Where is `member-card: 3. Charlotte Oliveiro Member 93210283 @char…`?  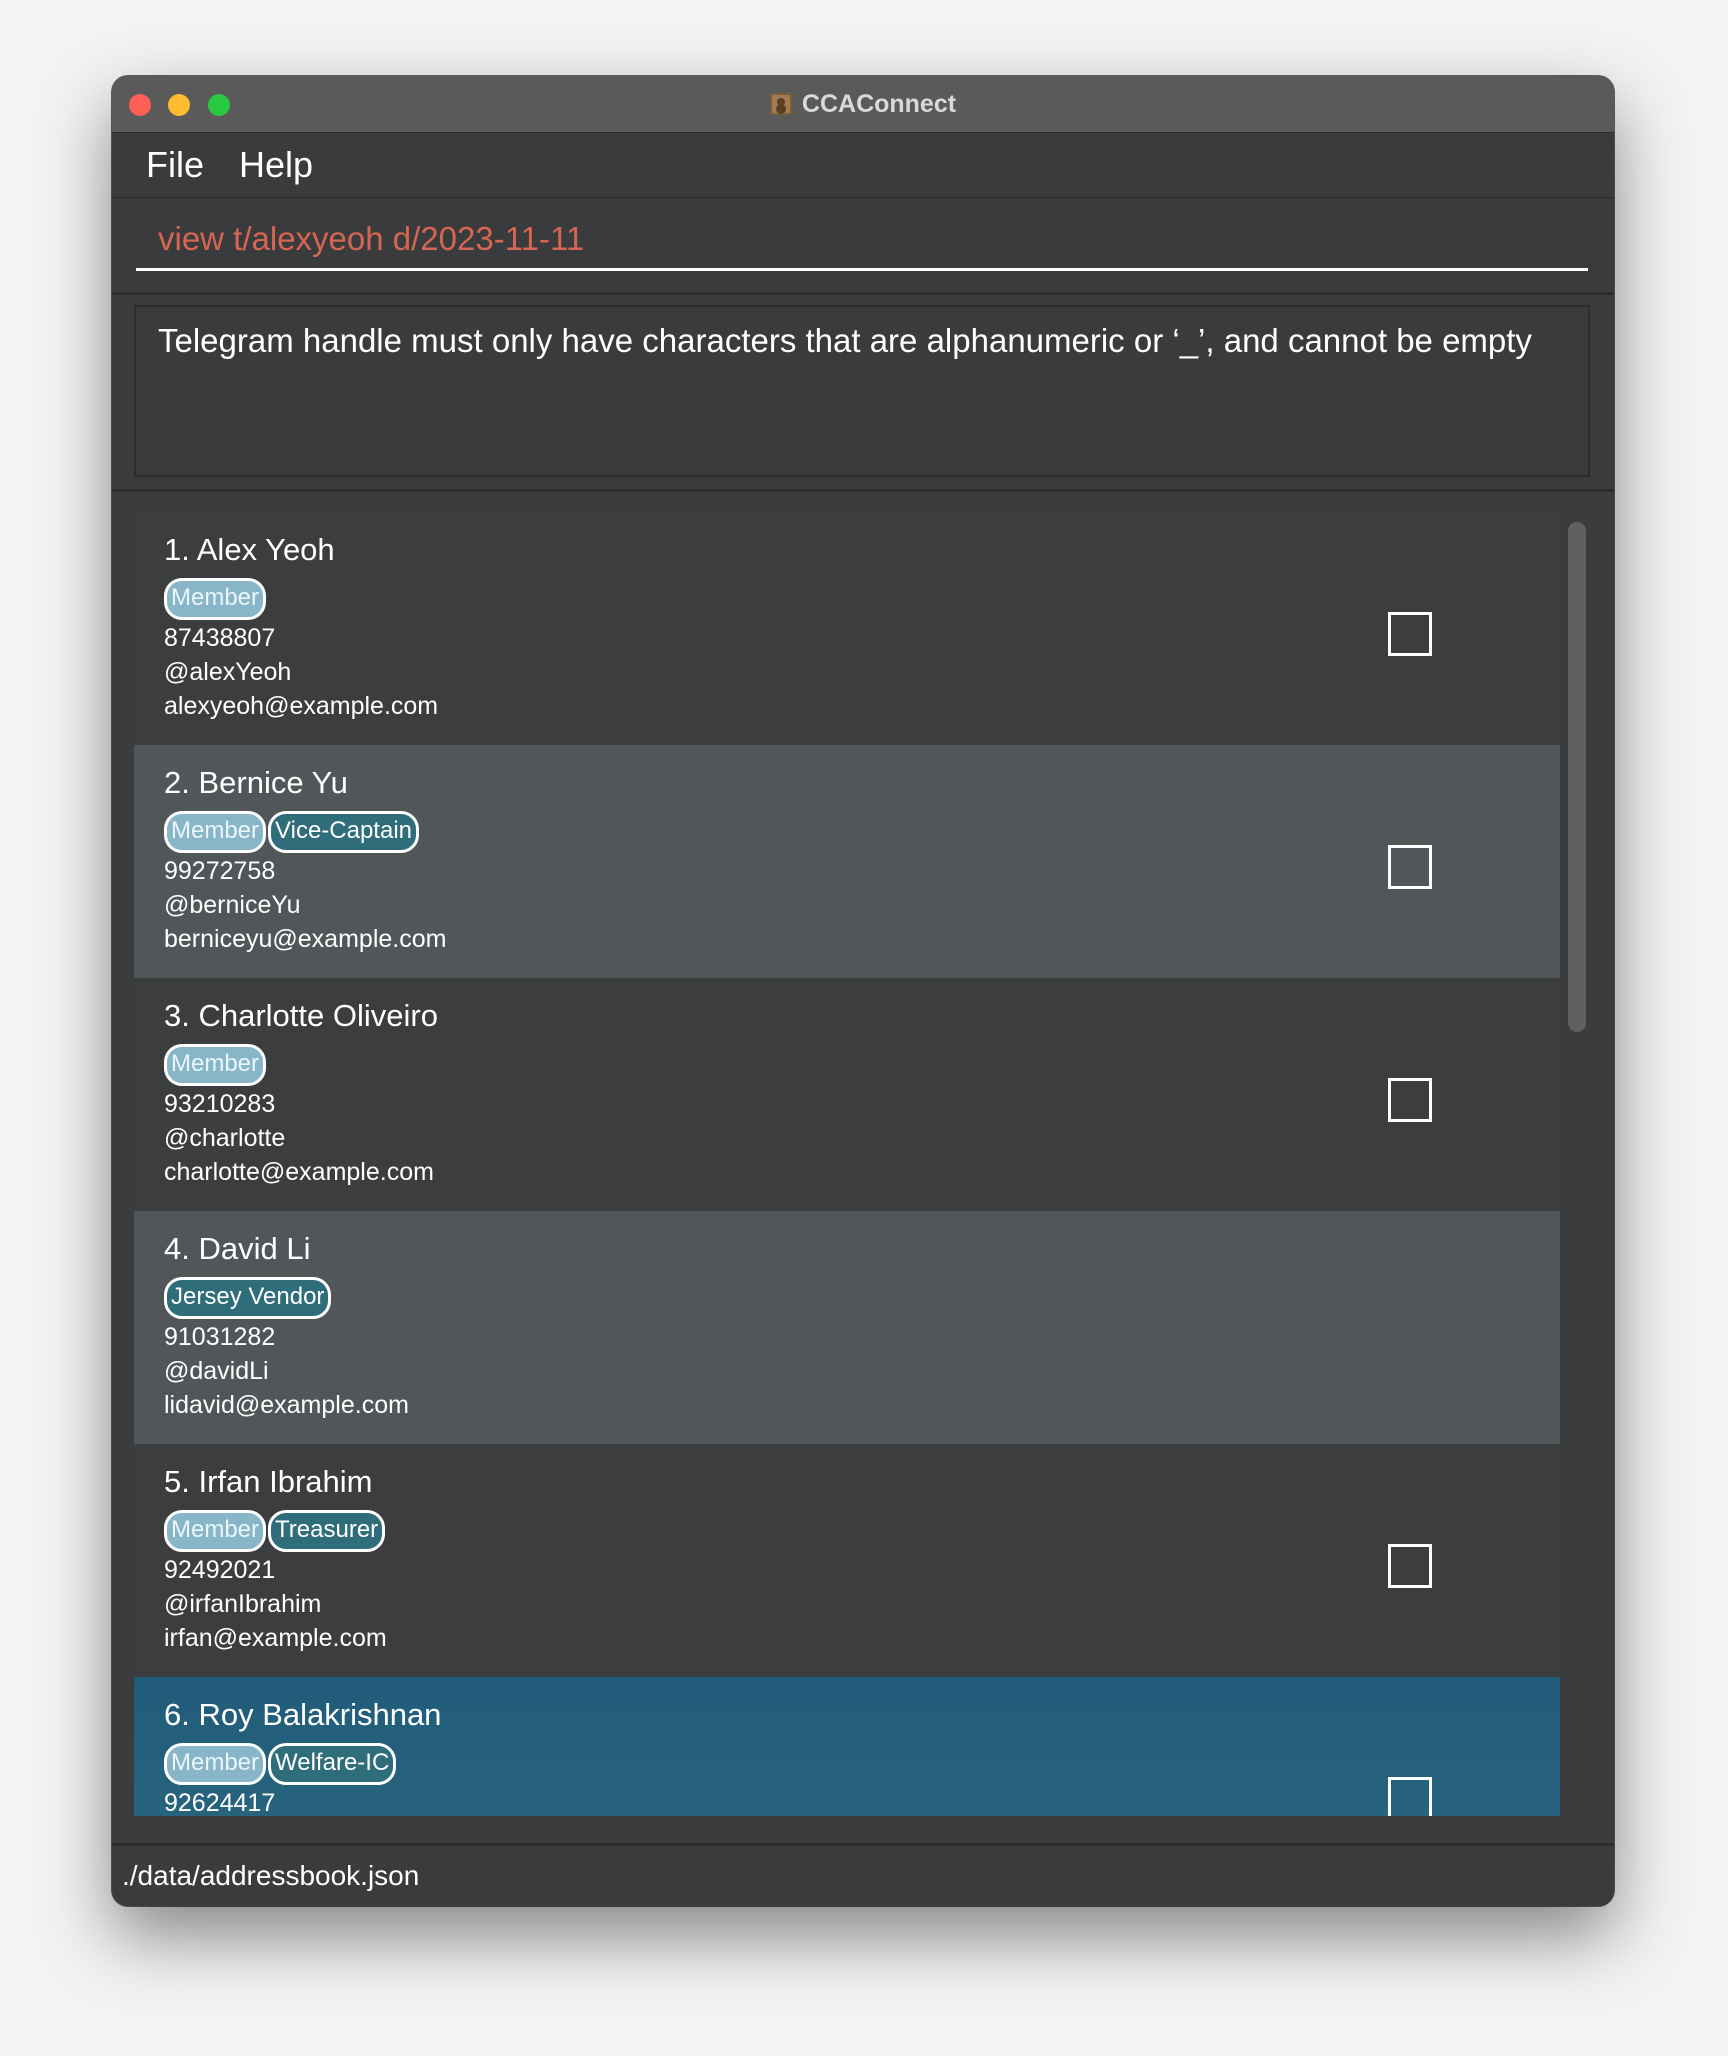 member-card: 3. Charlotte Oliveiro Member 93210283 @char… is located at coordinates (847, 1094).